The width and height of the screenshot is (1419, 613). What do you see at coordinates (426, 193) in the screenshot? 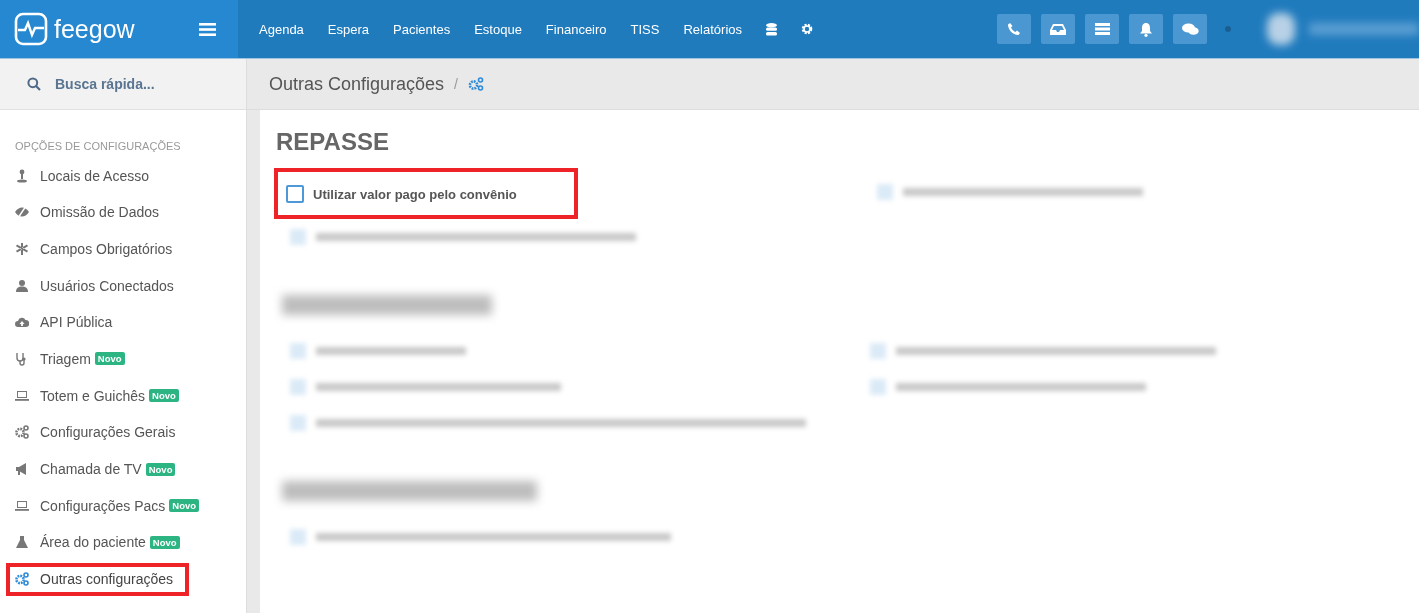
I see `checkbox-option: Utilizar valor pago pelo convênio` at bounding box center [426, 193].